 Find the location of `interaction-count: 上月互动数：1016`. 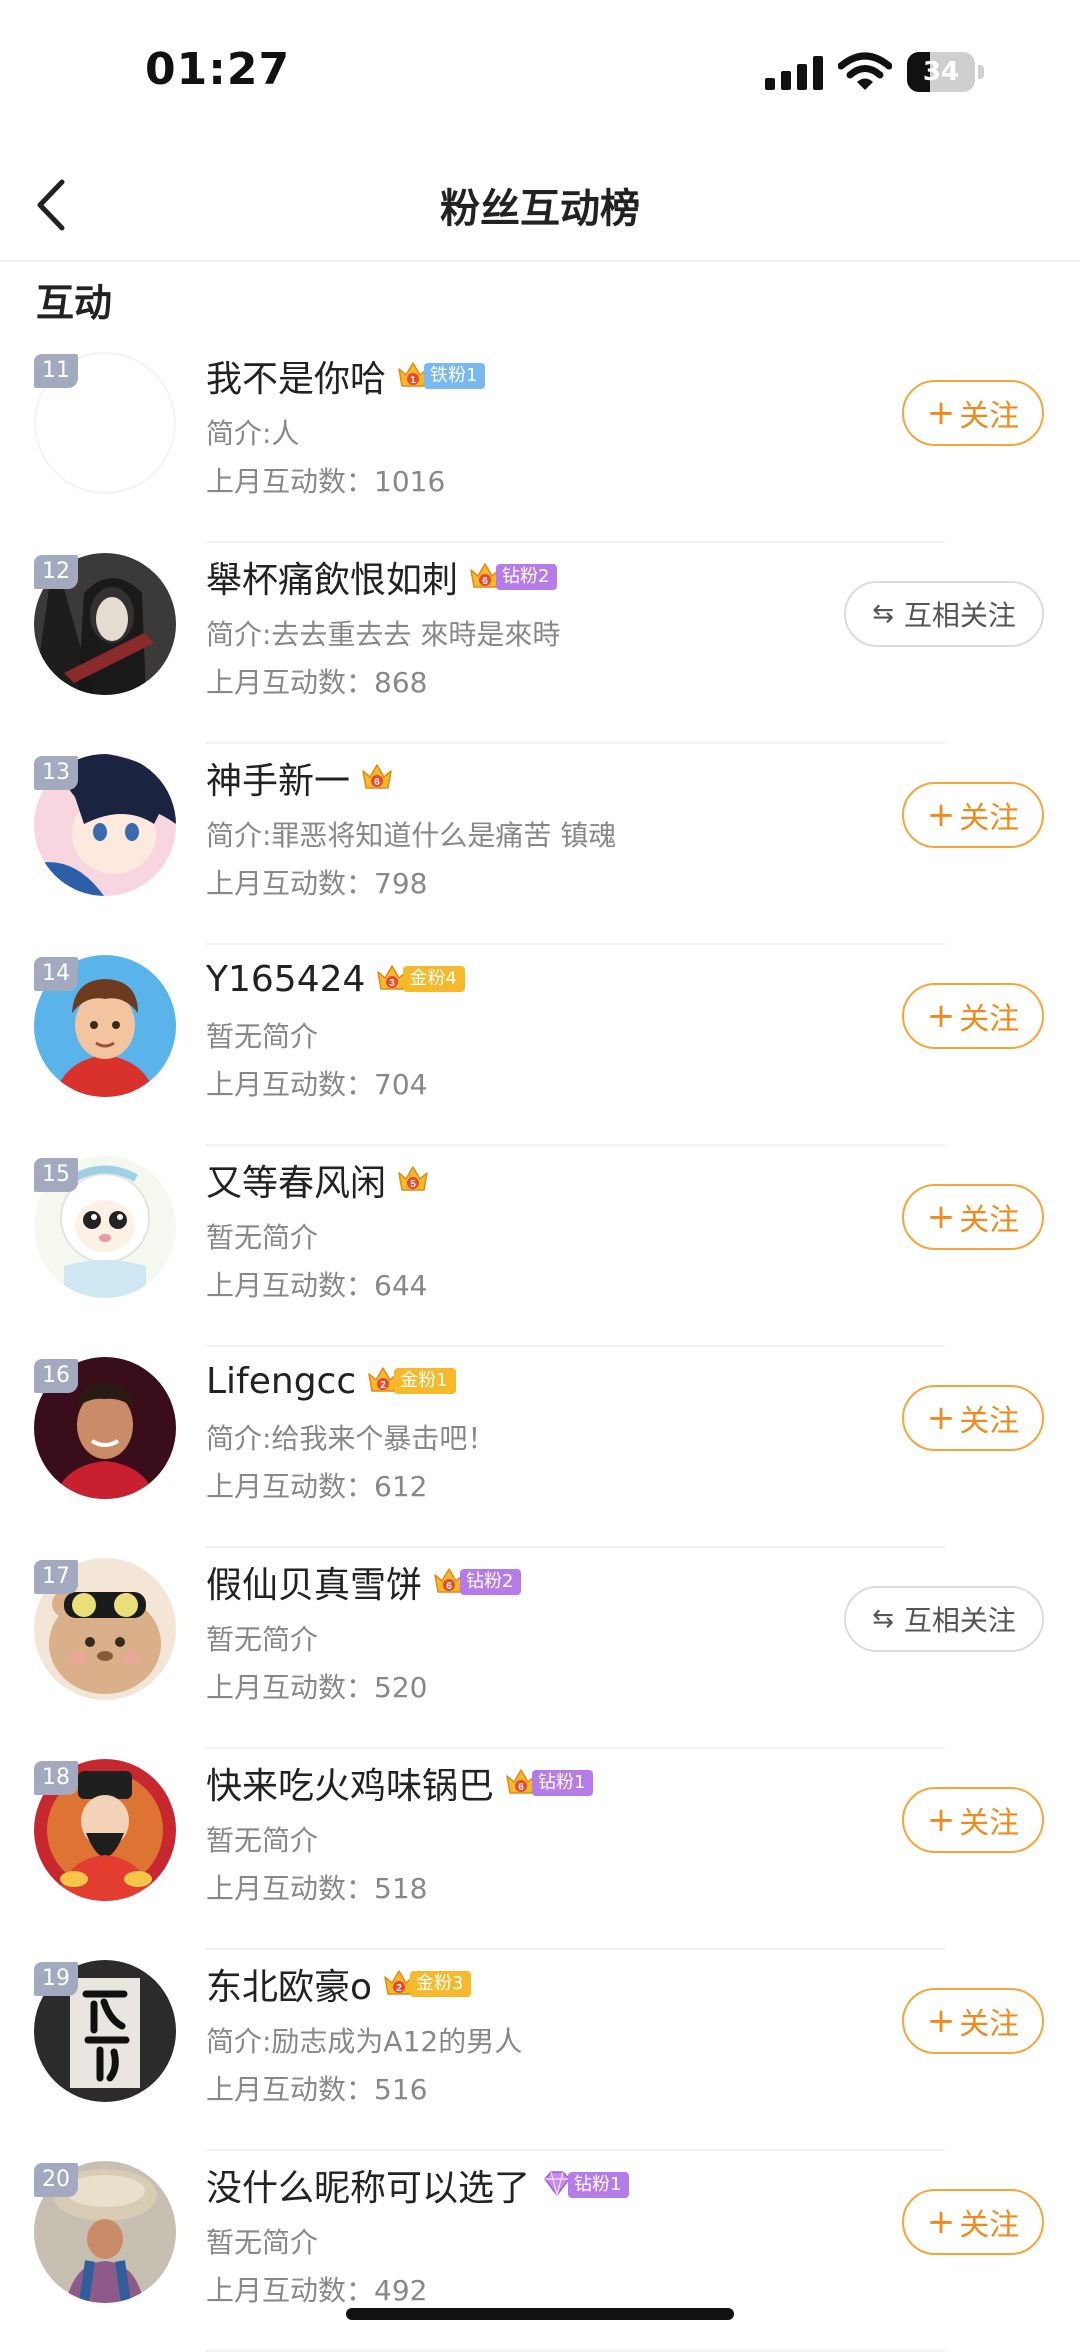

interaction-count: 上月互动数：1016 is located at coordinates (325, 480).